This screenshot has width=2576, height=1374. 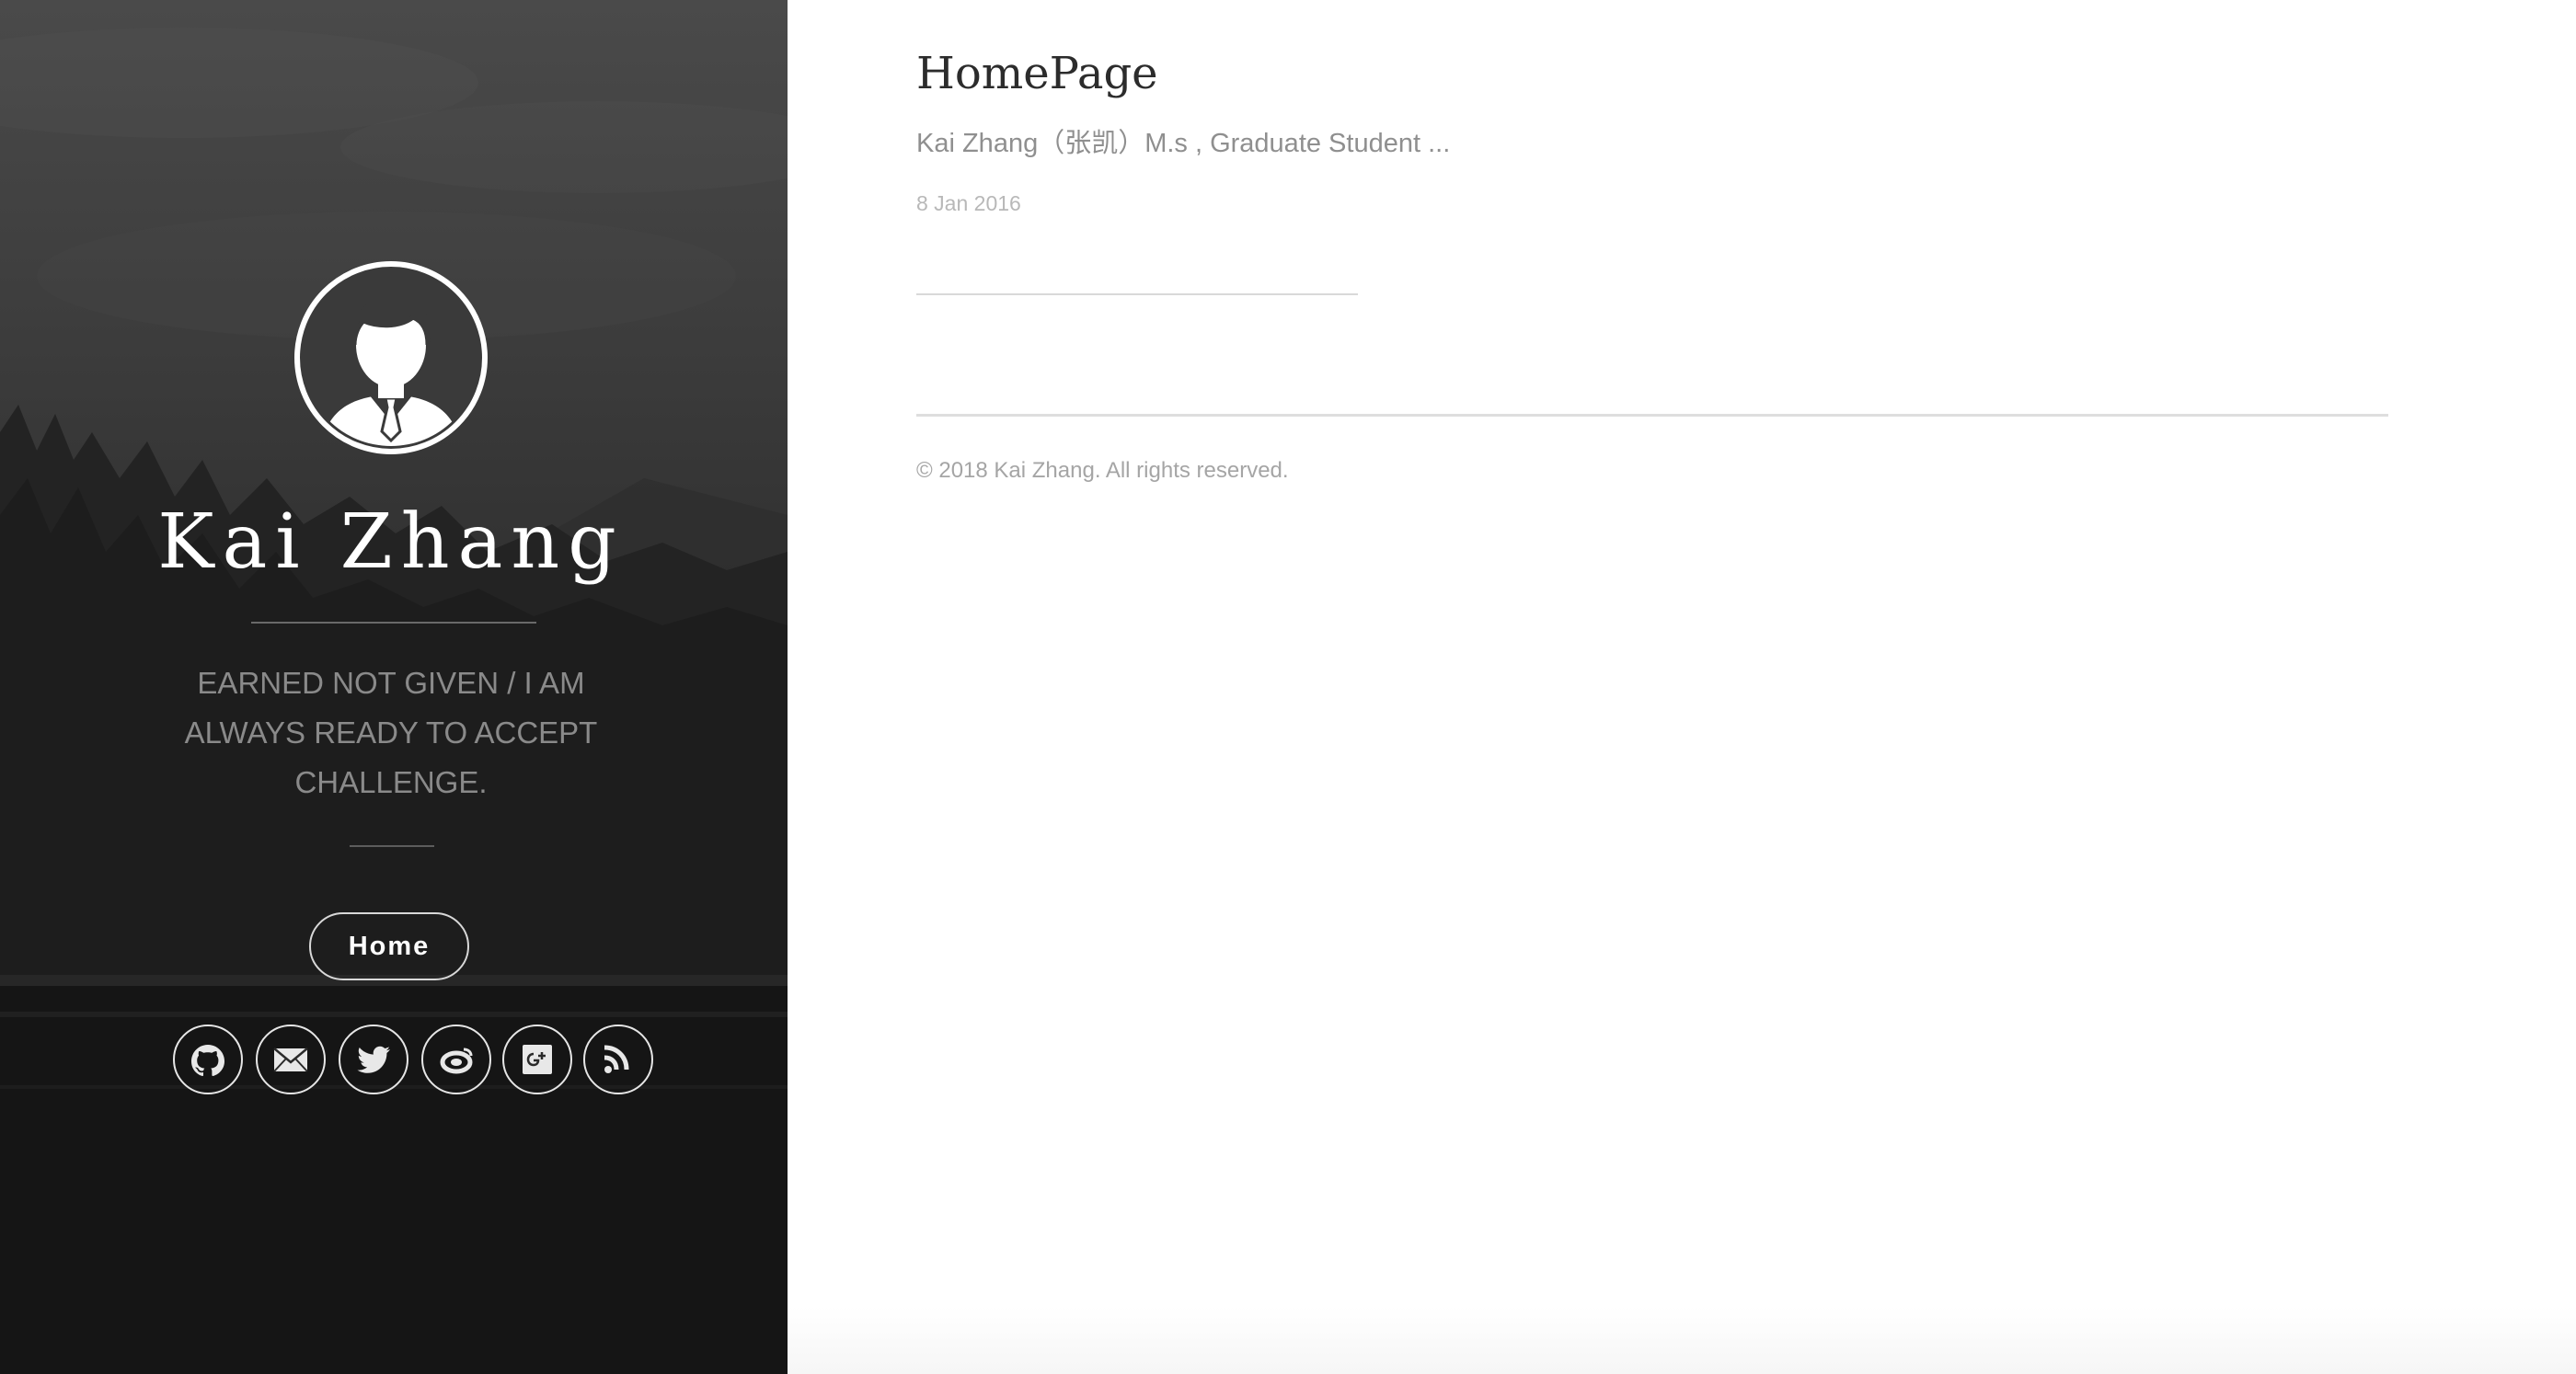 I want to click on nav-home-button: Home, so click(x=389, y=946).